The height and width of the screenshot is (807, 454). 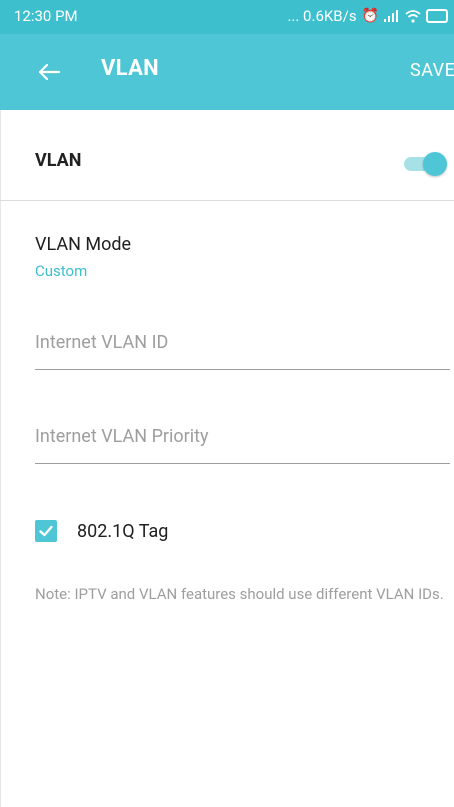 I want to click on vlan-toggle-switch, so click(x=424, y=163).